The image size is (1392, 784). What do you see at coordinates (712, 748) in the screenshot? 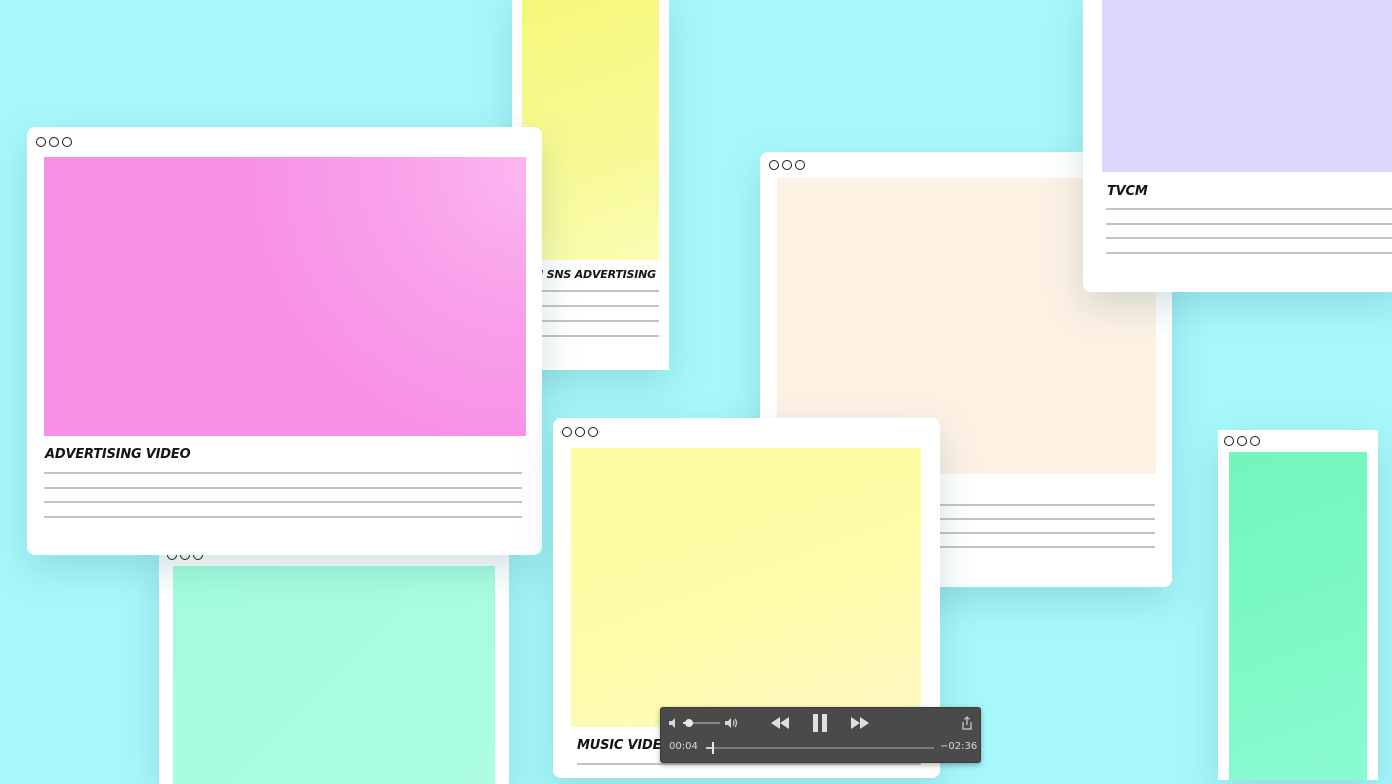
I see `progress-playhead` at bounding box center [712, 748].